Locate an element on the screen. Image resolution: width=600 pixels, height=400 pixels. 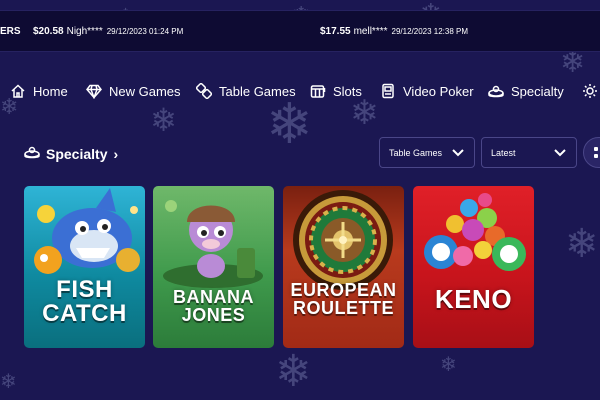
nav-item-more is located at coordinates (591, 91).